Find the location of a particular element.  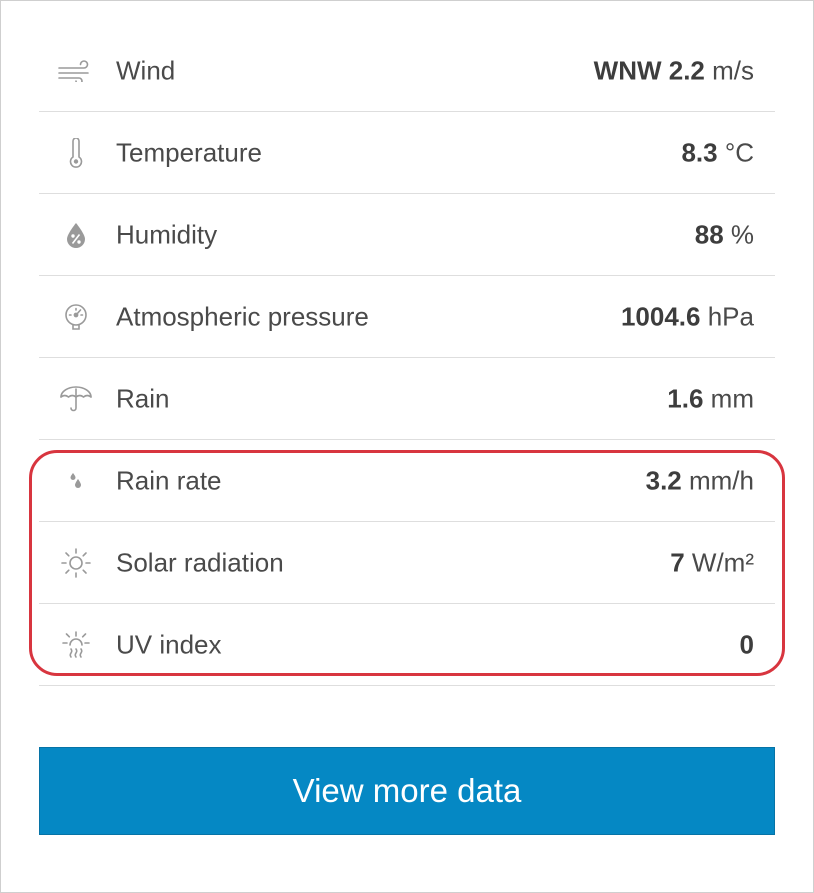

measurement-number: 0 is located at coordinates (746, 644).